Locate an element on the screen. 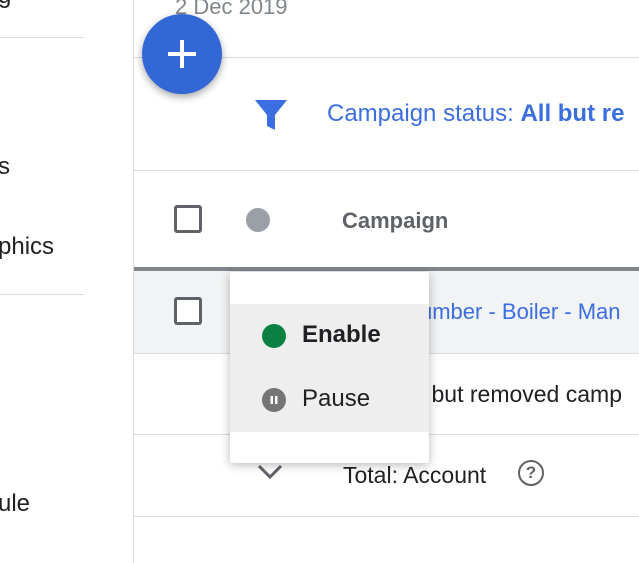  campaign-status-filter: Campaign status: All but re is located at coordinates (475, 114).